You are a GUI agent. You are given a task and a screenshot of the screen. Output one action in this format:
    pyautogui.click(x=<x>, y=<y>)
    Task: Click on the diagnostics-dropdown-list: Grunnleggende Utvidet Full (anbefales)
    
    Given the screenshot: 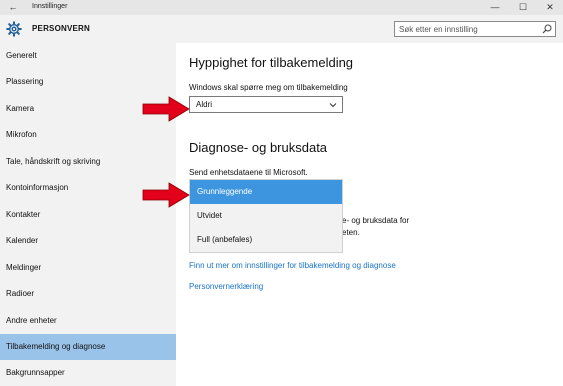 What is the action you would take?
    pyautogui.click(x=266, y=216)
    